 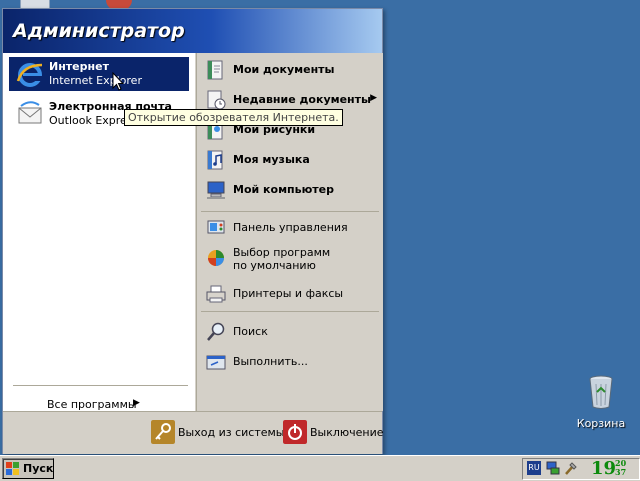 I want to click on run-icon, so click(x=216, y=362).